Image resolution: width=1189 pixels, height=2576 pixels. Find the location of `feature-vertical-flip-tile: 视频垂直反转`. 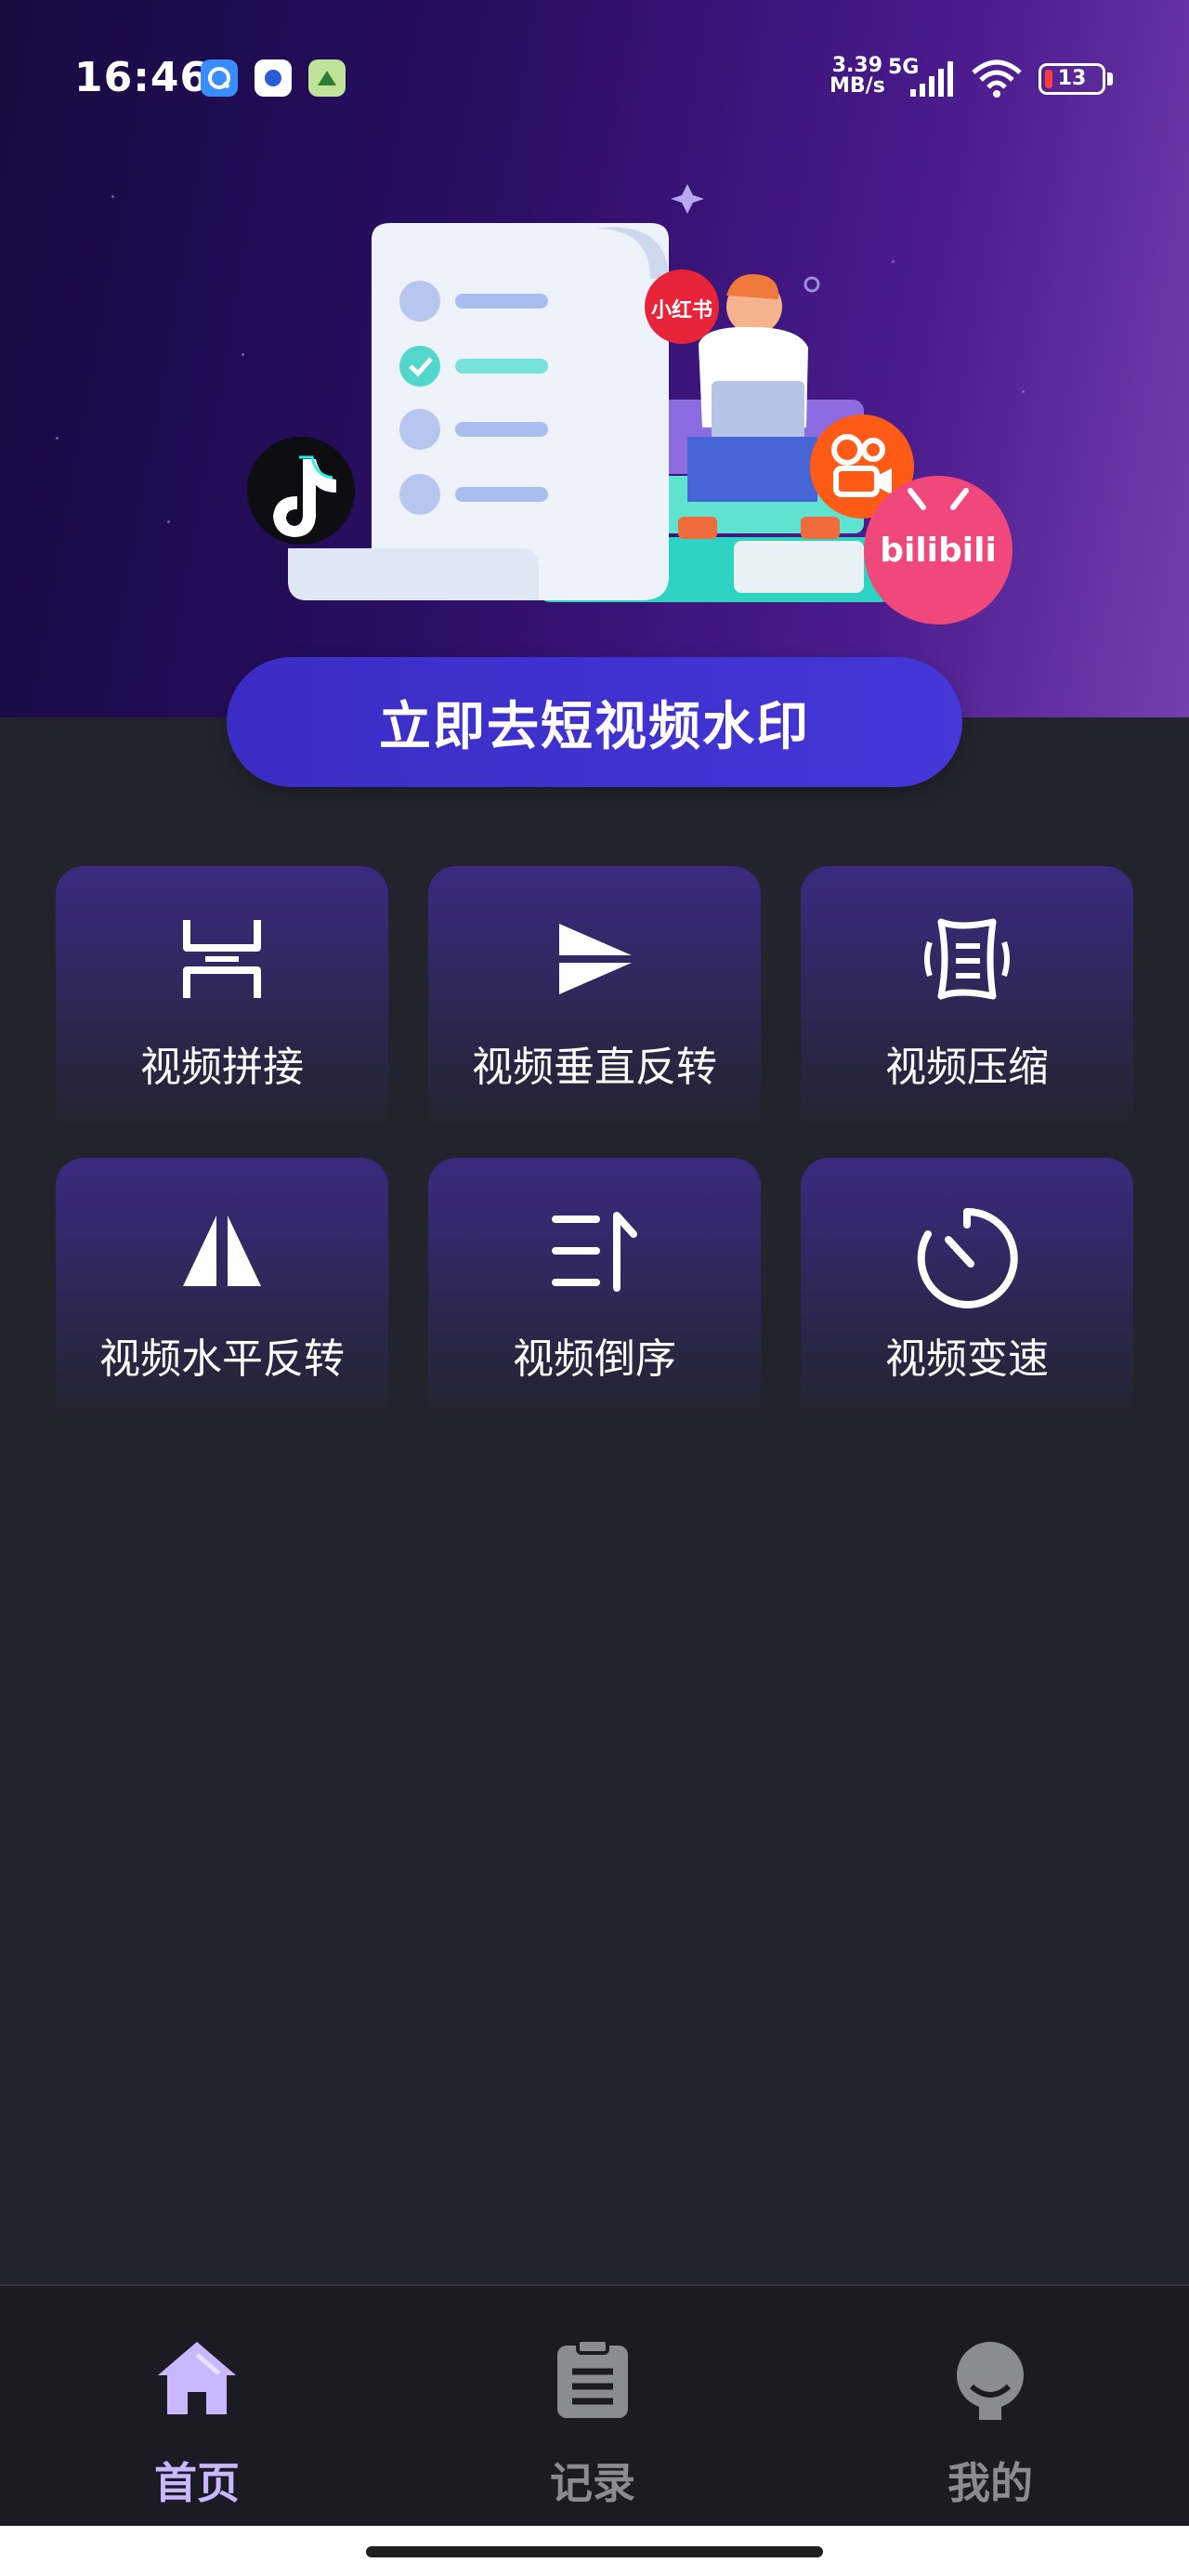

feature-vertical-flip-tile: 视频垂直反转 is located at coordinates (594, 997).